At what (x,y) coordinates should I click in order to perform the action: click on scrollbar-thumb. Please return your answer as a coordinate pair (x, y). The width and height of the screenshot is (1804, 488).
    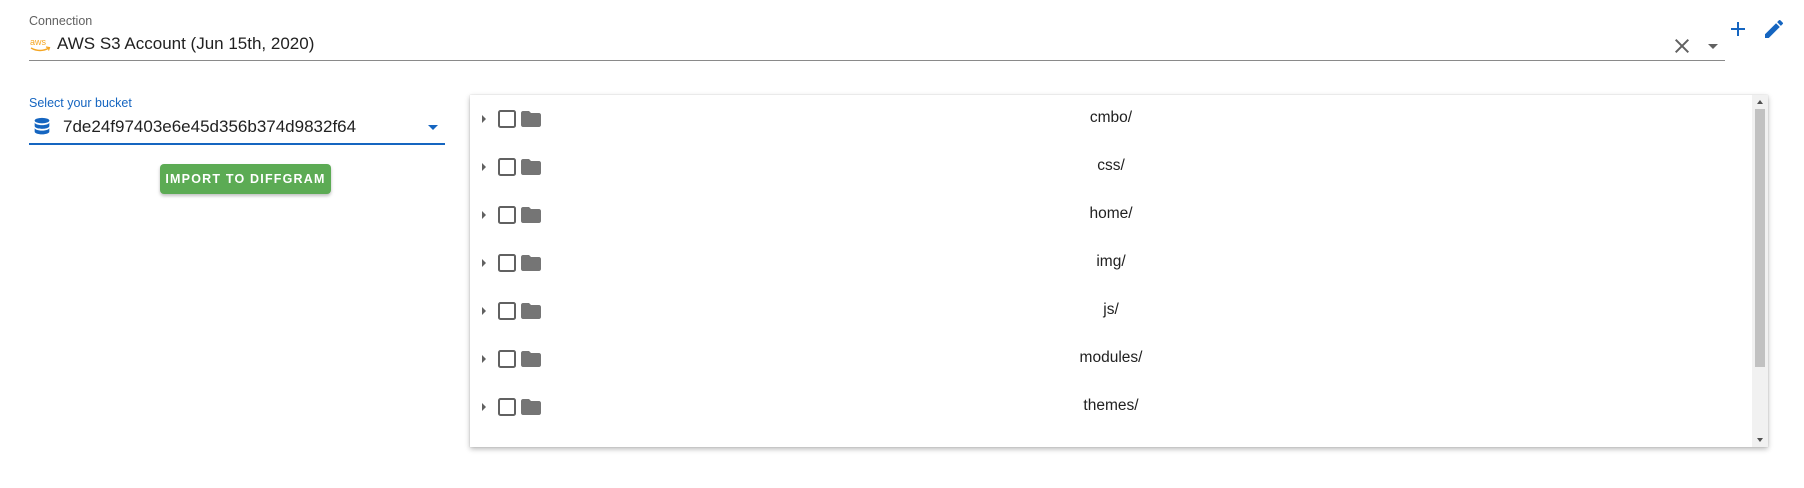
    Looking at the image, I should click on (1760, 238).